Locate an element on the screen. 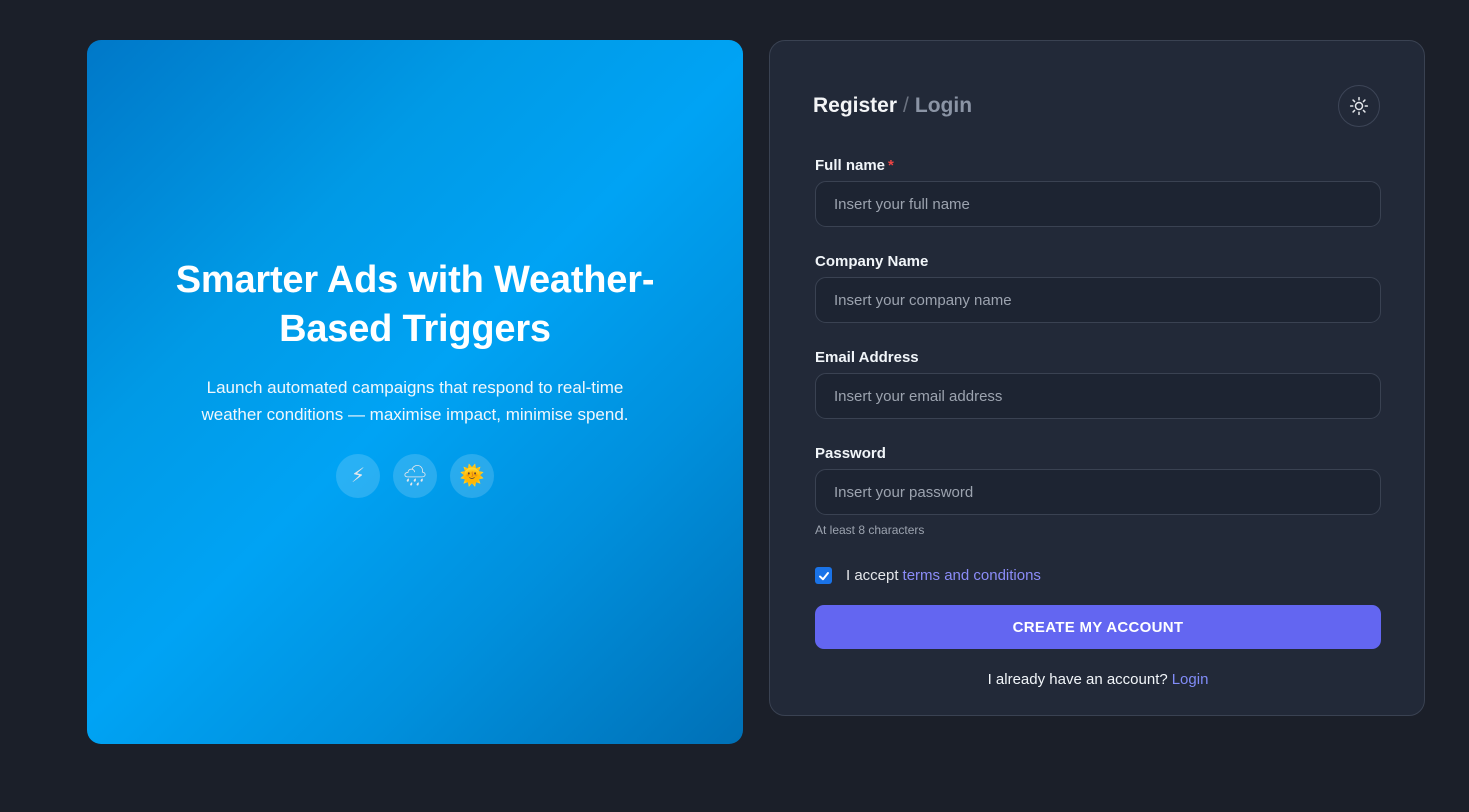 The image size is (1469, 812). full-name-label-text: Full name is located at coordinates (850, 165).